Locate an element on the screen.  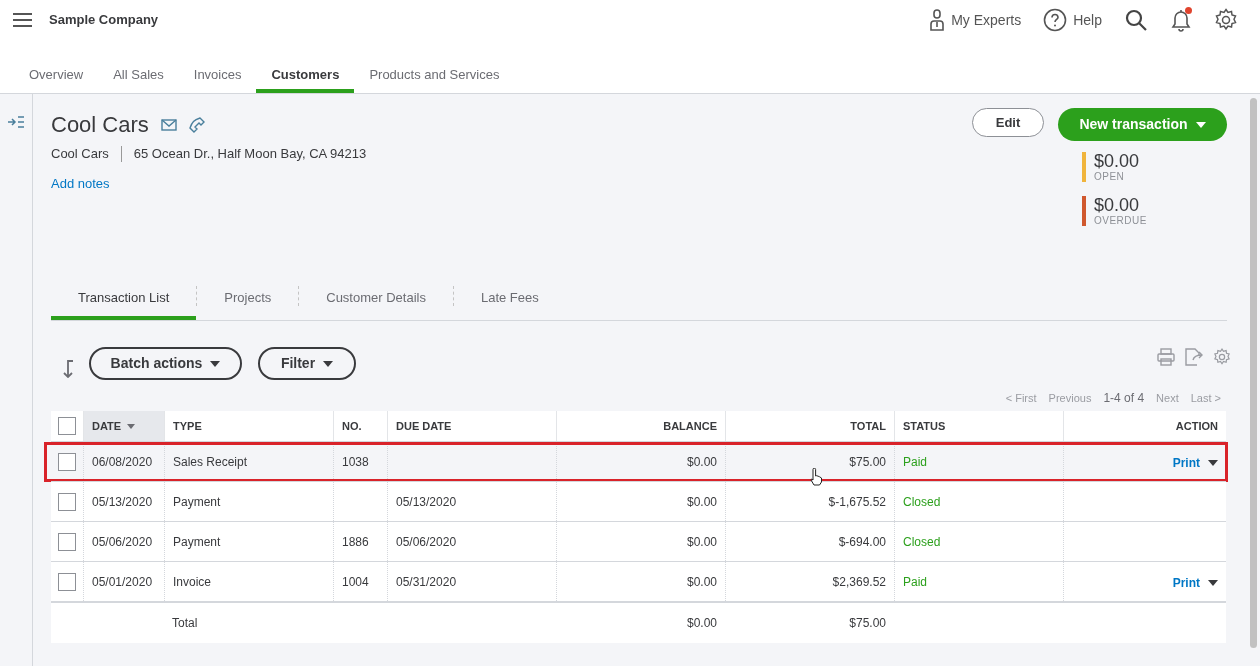
page-range: 1-4 of 4 is located at coordinates (1124, 398).